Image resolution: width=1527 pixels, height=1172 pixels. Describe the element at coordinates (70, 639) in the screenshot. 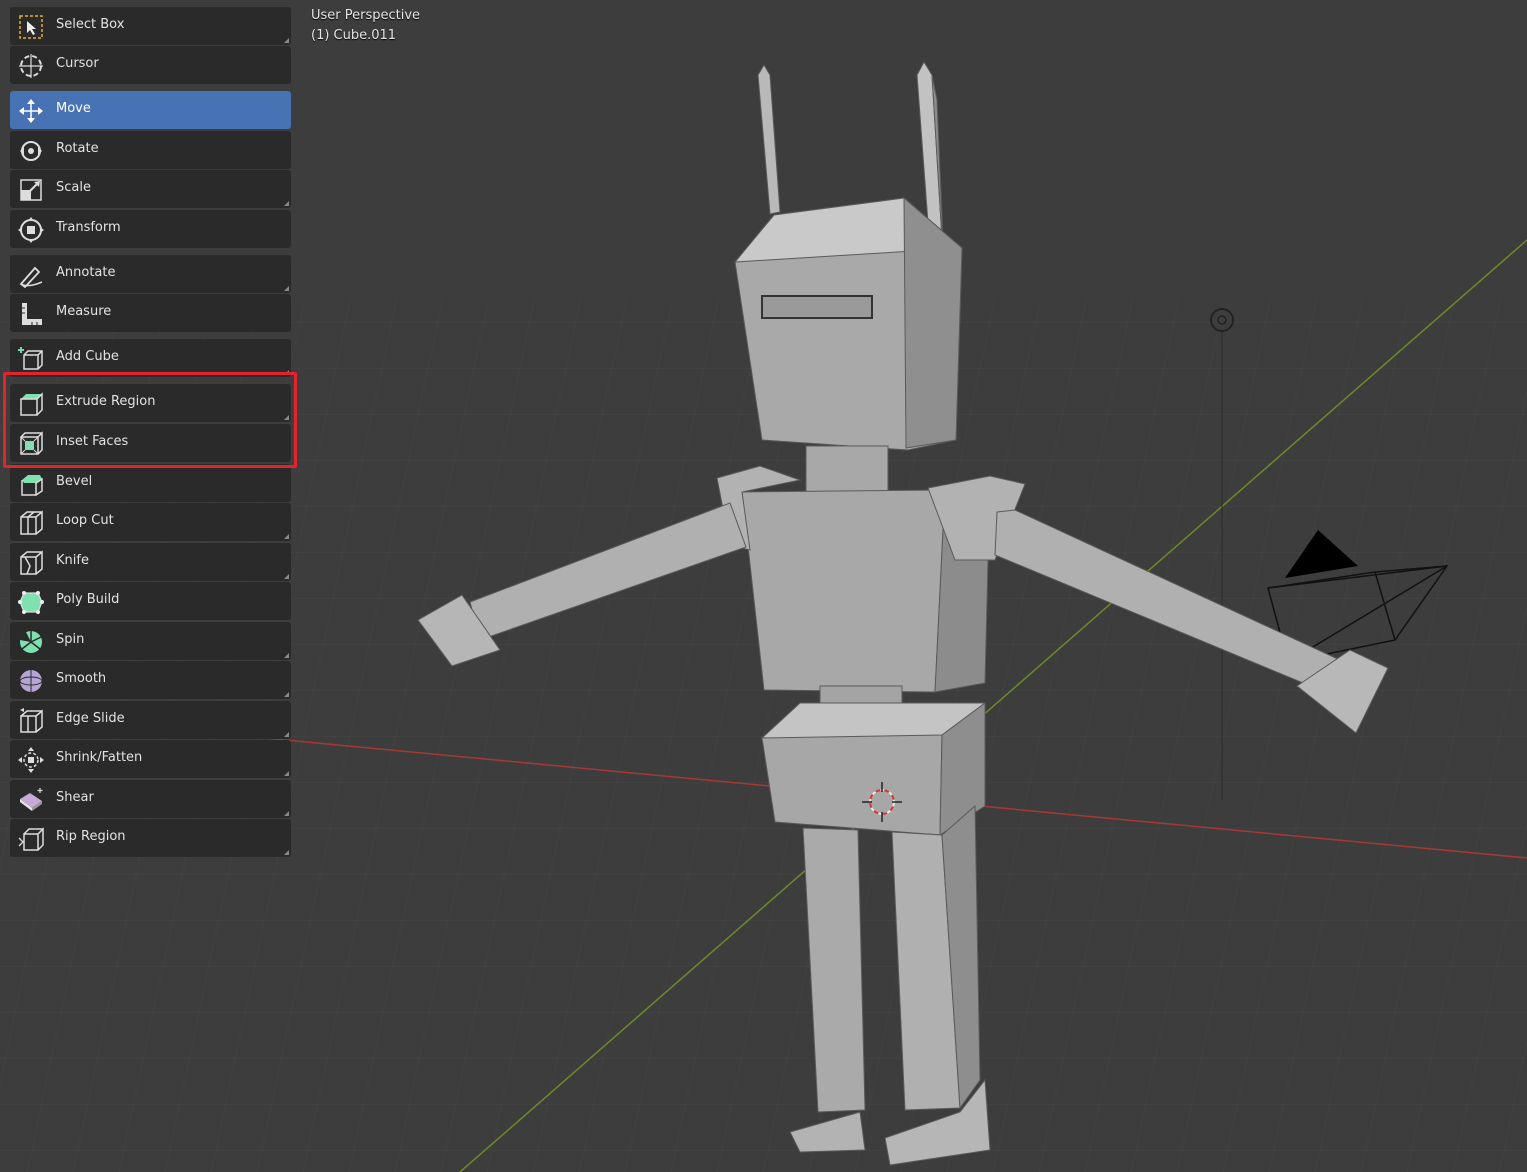

I see `tool-label: Spin` at that location.